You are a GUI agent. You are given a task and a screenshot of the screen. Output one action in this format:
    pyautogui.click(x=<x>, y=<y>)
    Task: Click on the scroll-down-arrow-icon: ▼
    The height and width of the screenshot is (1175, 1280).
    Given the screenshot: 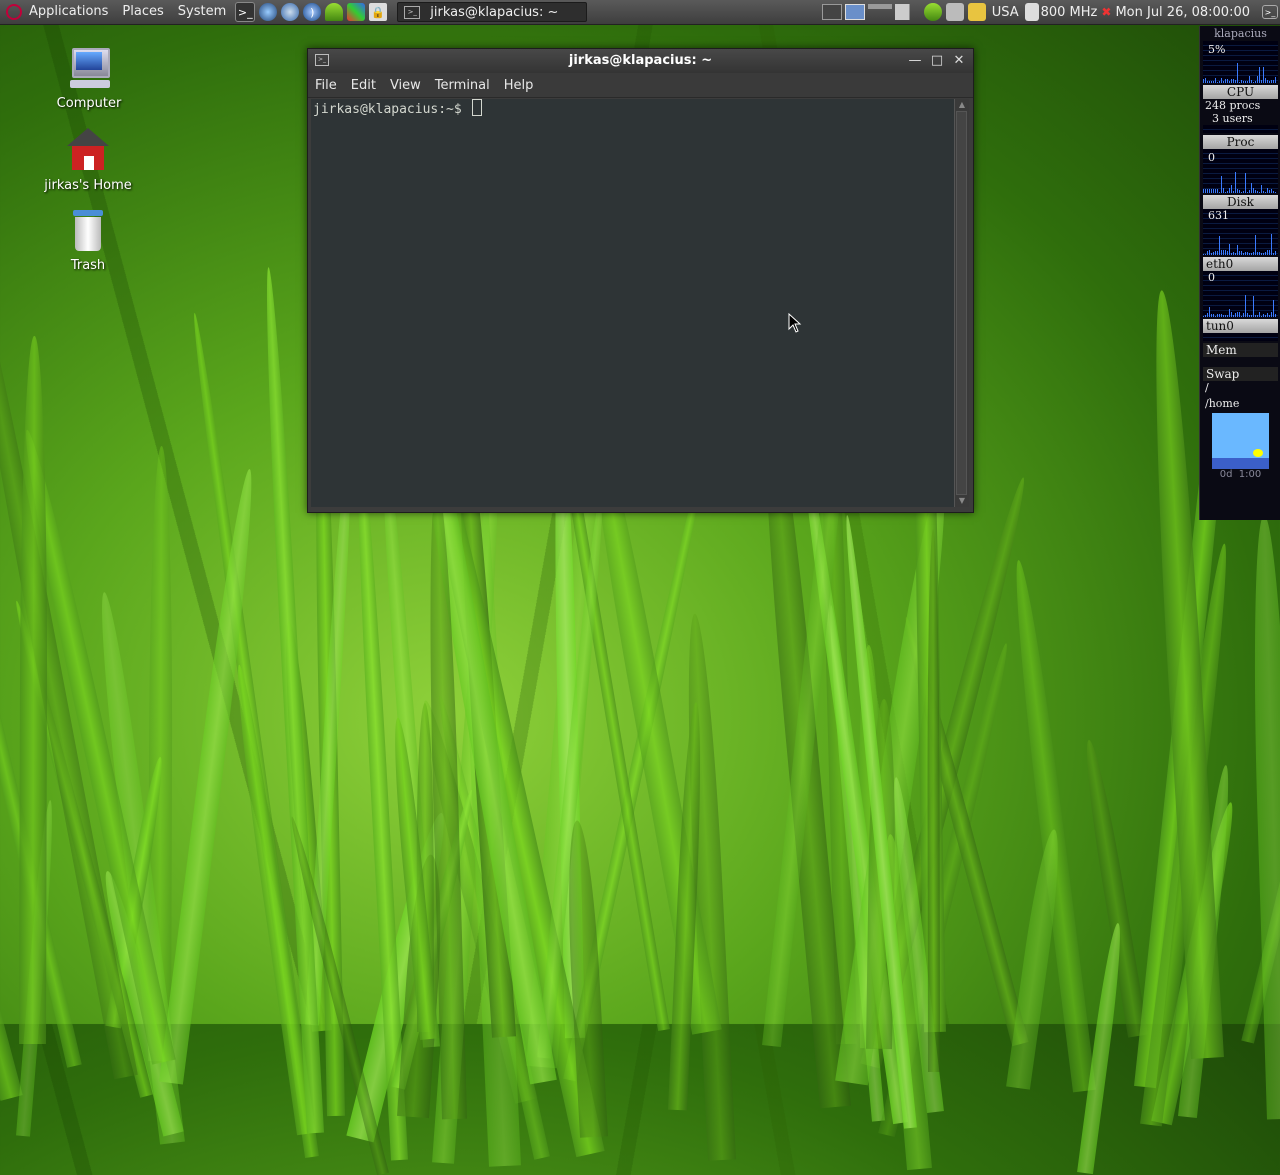 What is the action you would take?
    pyautogui.click(x=962, y=501)
    